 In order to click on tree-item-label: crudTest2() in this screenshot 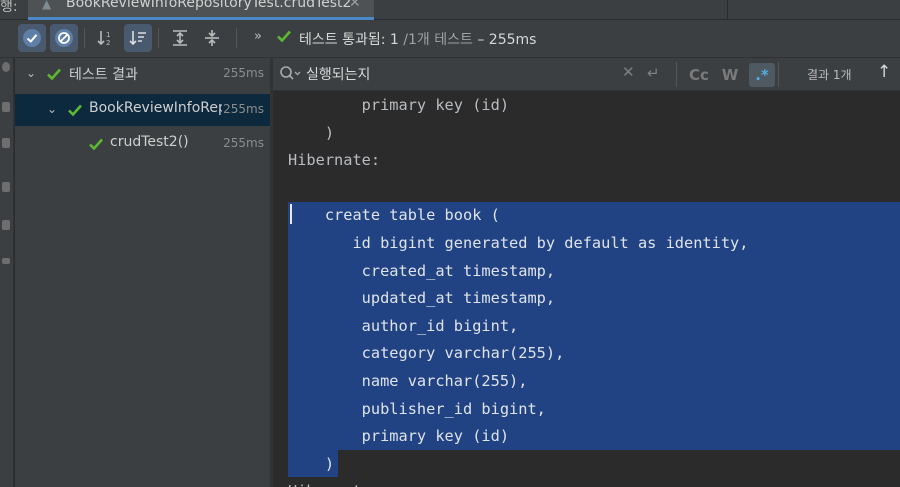, I will do `click(149, 142)`.